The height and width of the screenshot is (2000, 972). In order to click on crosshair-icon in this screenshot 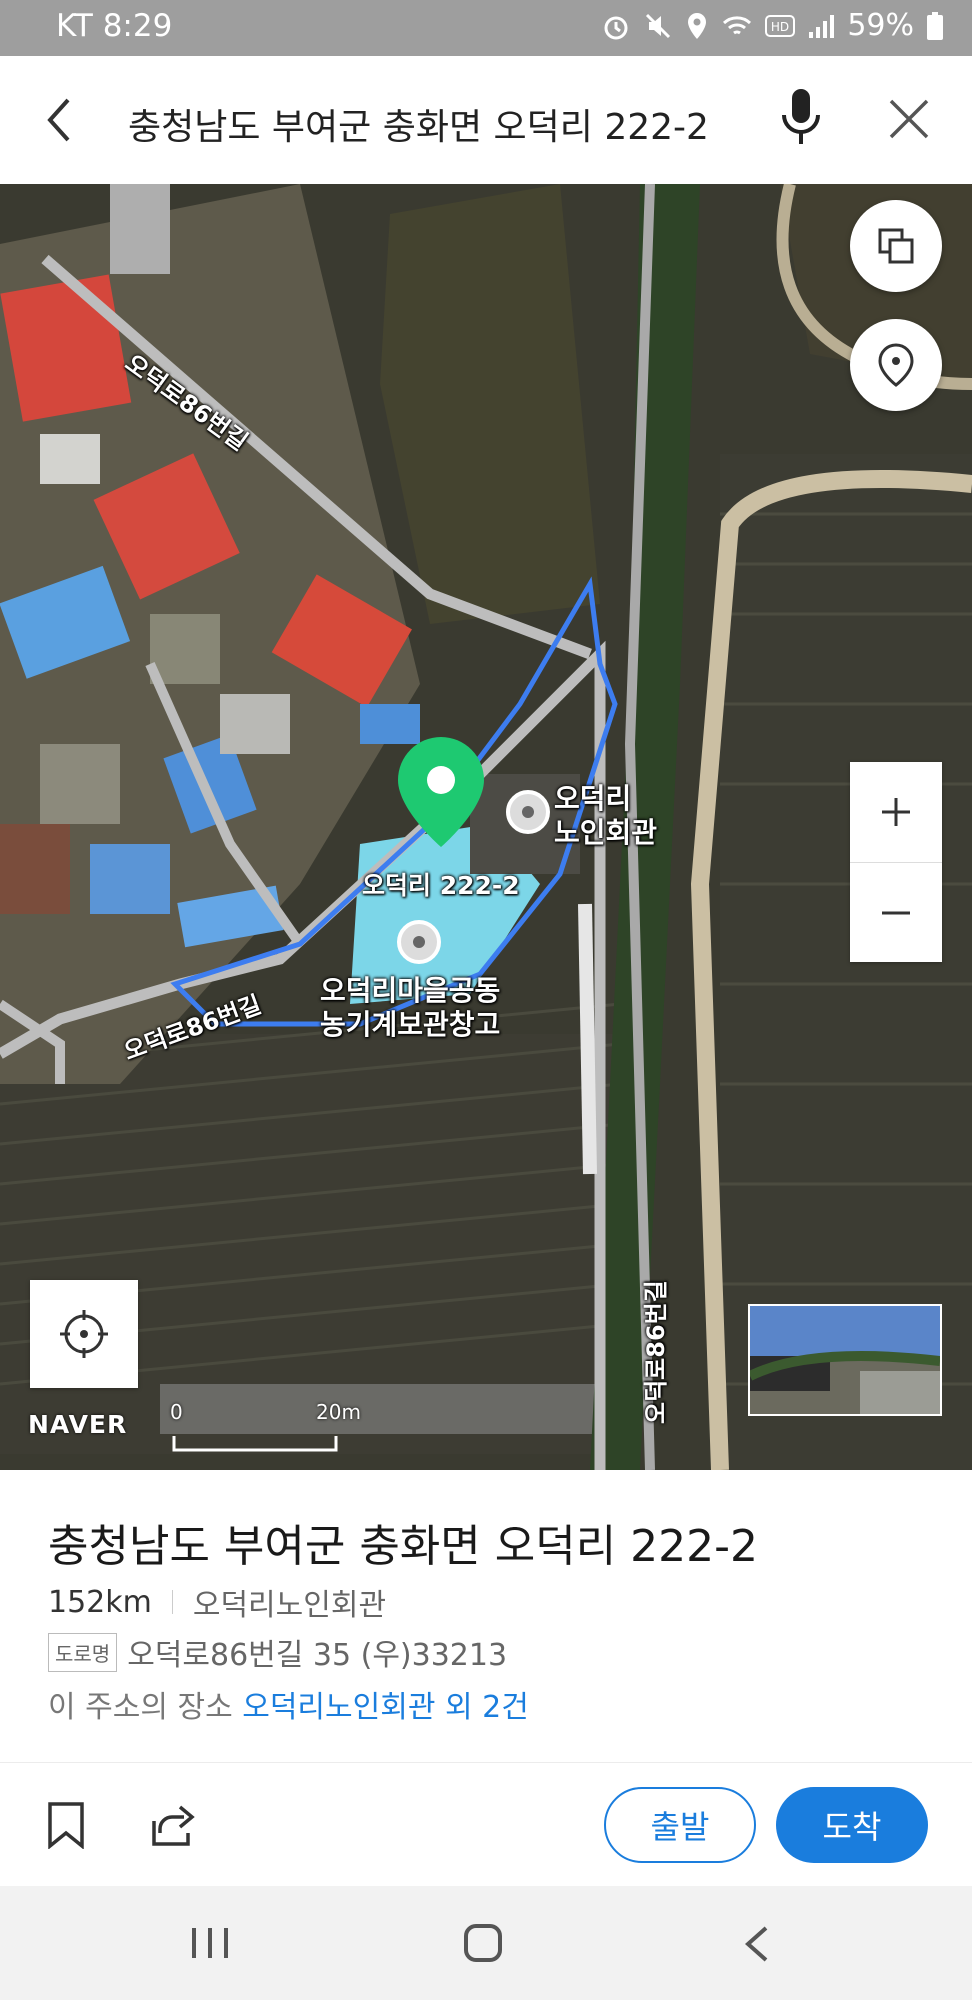, I will do `click(84, 1334)`.